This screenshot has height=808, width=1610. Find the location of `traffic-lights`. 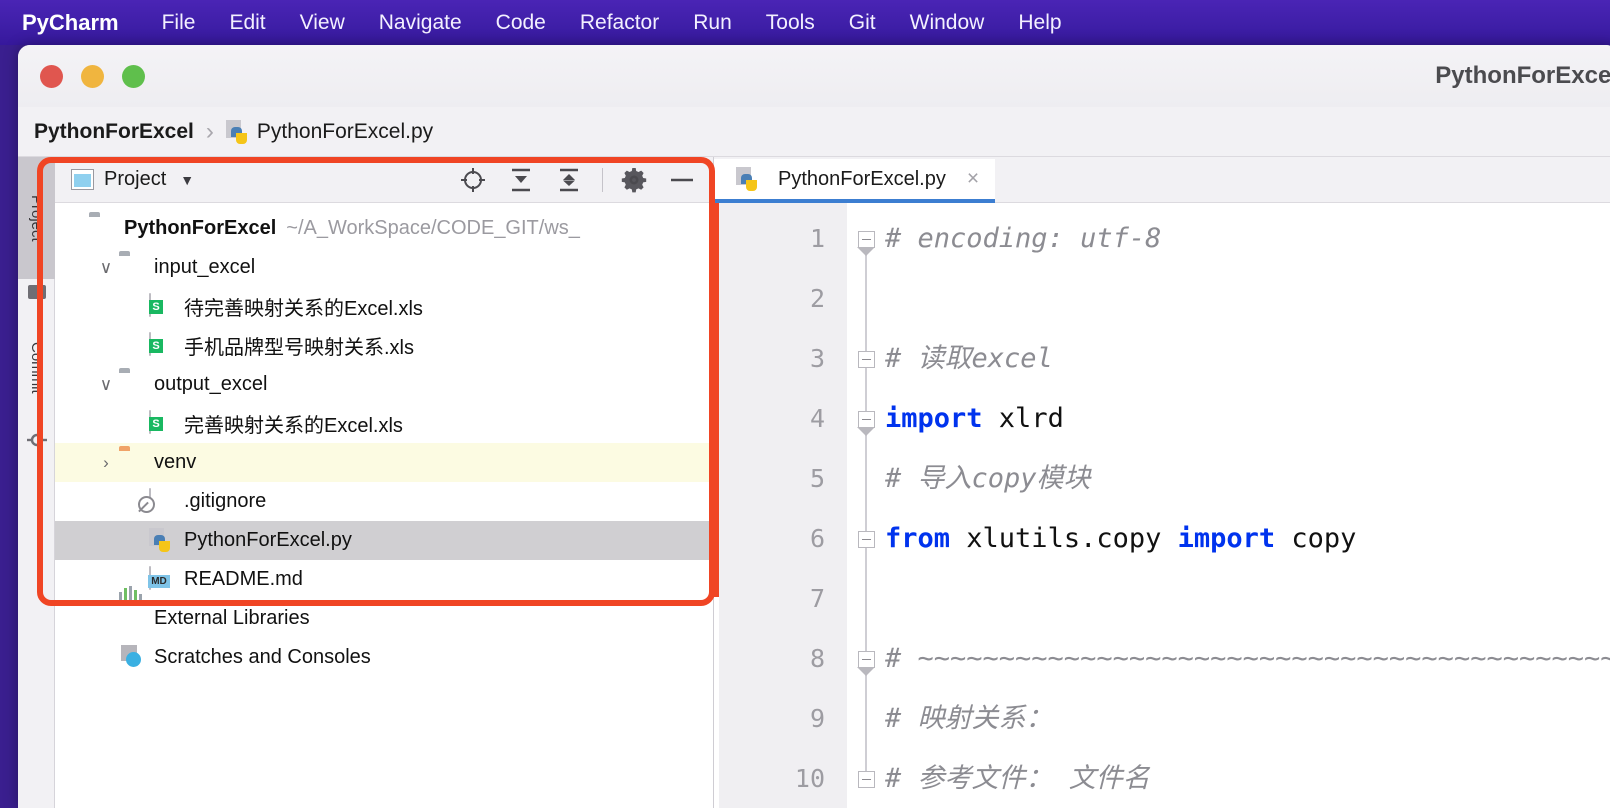

traffic-lights is located at coordinates (81, 76).